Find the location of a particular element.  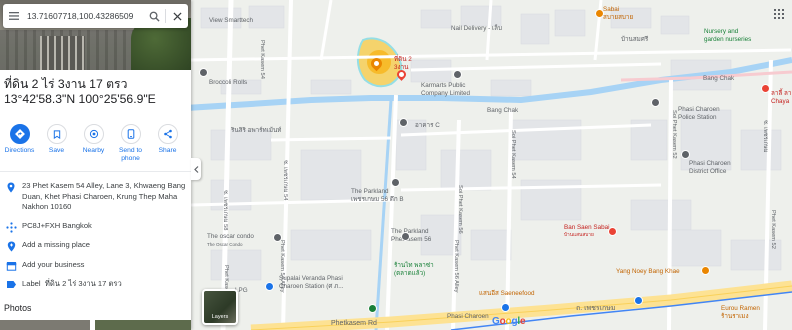

map-label-saeneefood: แสนอีส Saeneefood is located at coordinates (507, 294).